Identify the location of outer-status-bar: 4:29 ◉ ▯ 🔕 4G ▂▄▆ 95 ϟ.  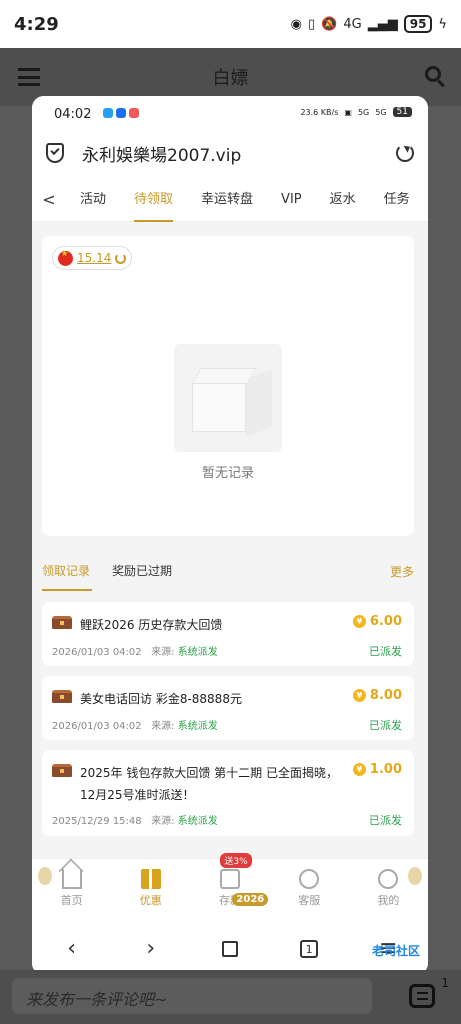
(230, 24).